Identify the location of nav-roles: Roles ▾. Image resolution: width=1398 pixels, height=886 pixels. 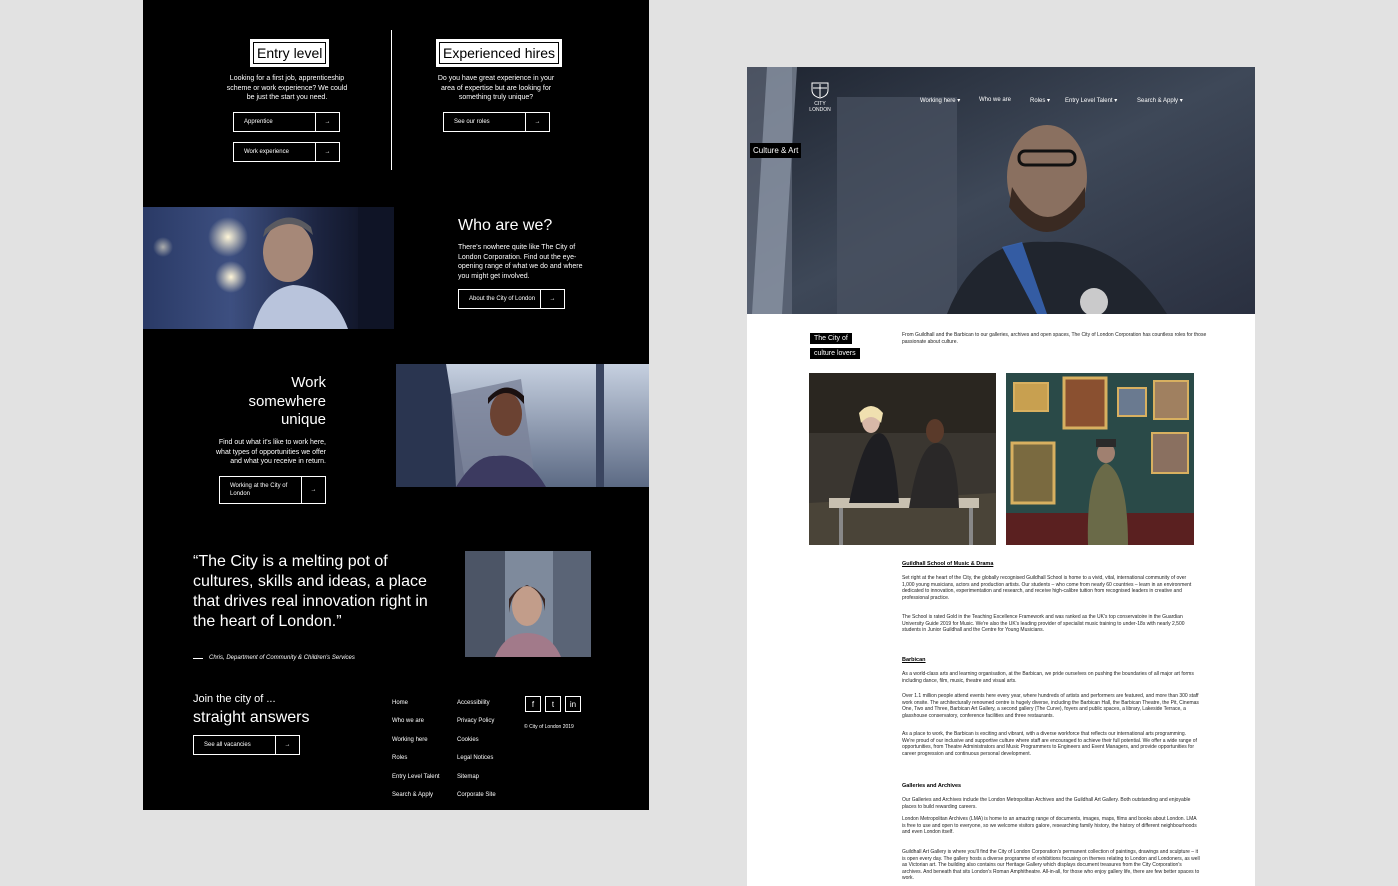
(1040, 100).